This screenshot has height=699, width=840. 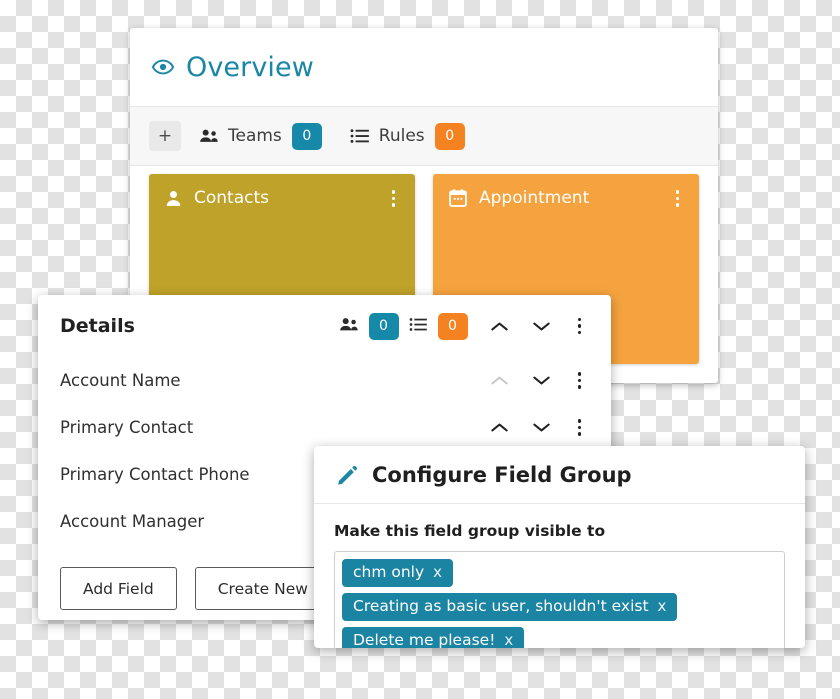 What do you see at coordinates (165, 136) in the screenshot?
I see `add-button: +` at bounding box center [165, 136].